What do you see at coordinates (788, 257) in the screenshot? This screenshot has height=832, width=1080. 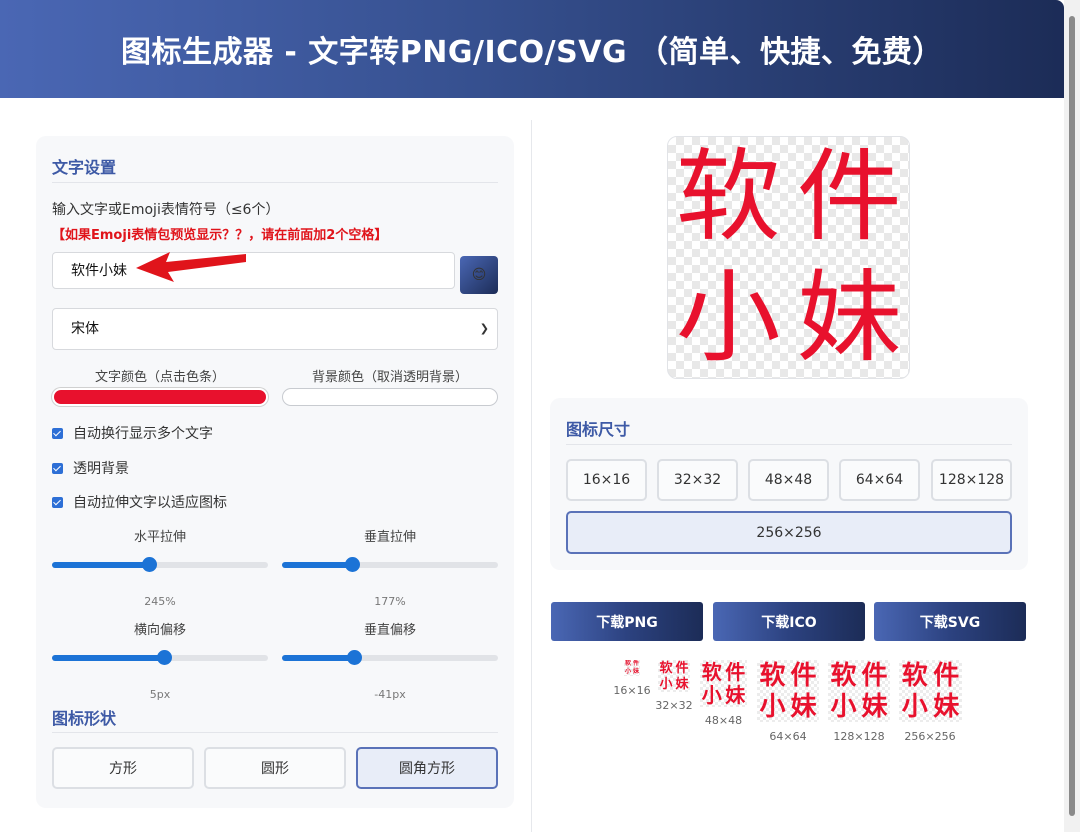 I see `icon-preview: 软 件 小 妹` at bounding box center [788, 257].